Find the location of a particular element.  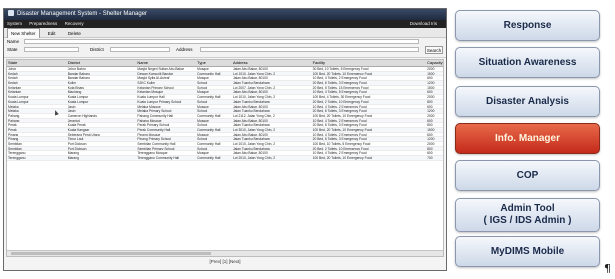

state-select is located at coordinates (51, 49).